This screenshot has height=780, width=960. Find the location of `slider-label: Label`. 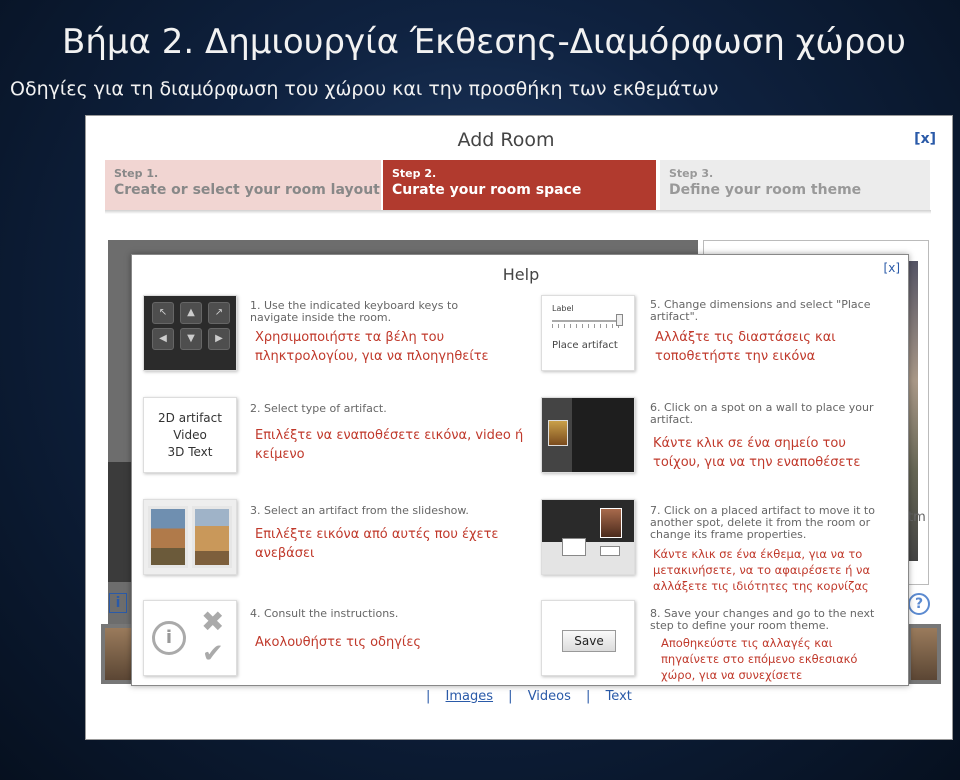

slider-label: Label is located at coordinates (563, 308).